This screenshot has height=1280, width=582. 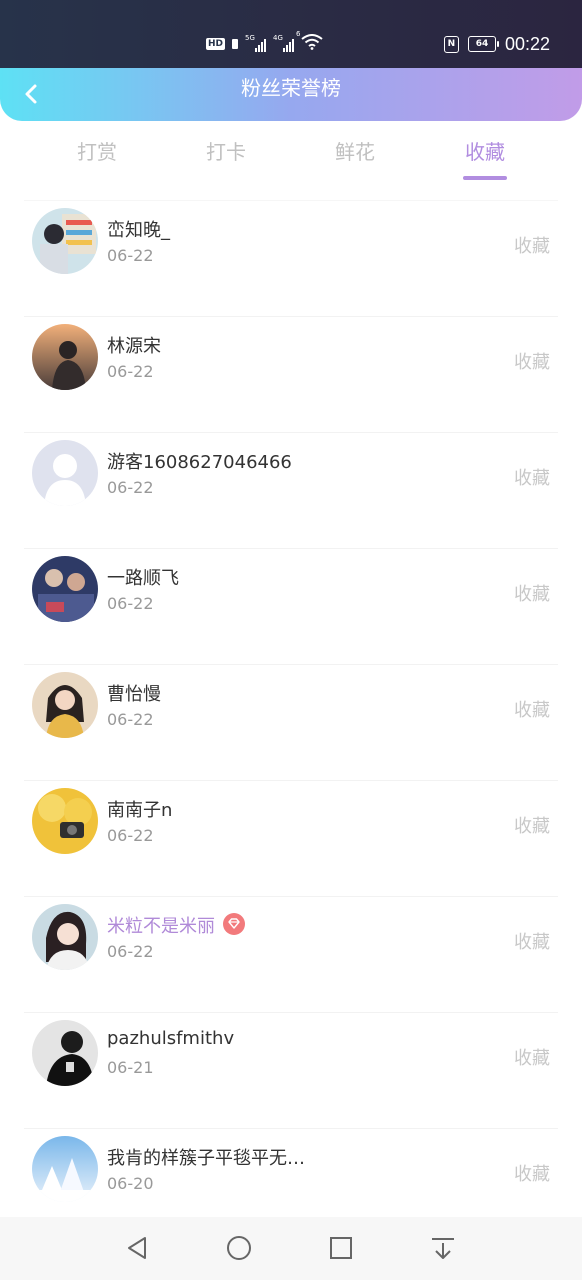 What do you see at coordinates (199, 462) in the screenshot?
I see `fan-name: 游客1608627046466` at bounding box center [199, 462].